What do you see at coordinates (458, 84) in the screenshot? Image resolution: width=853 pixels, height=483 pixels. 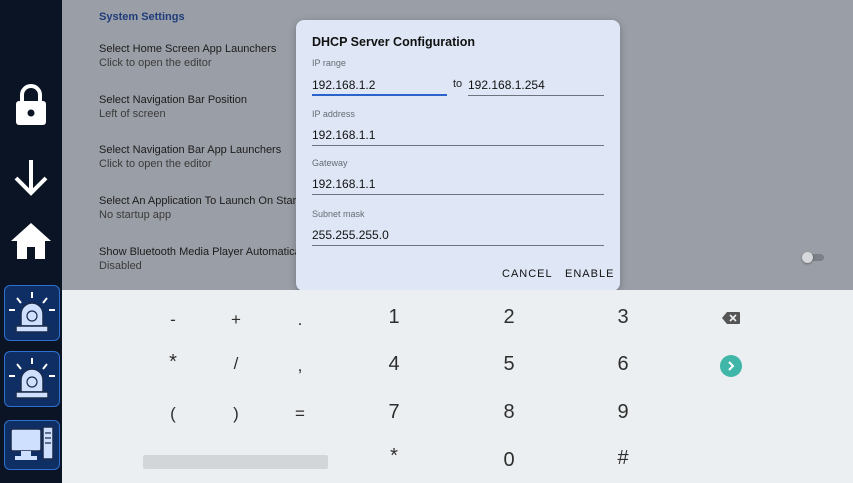 I see `to-label: to` at bounding box center [458, 84].